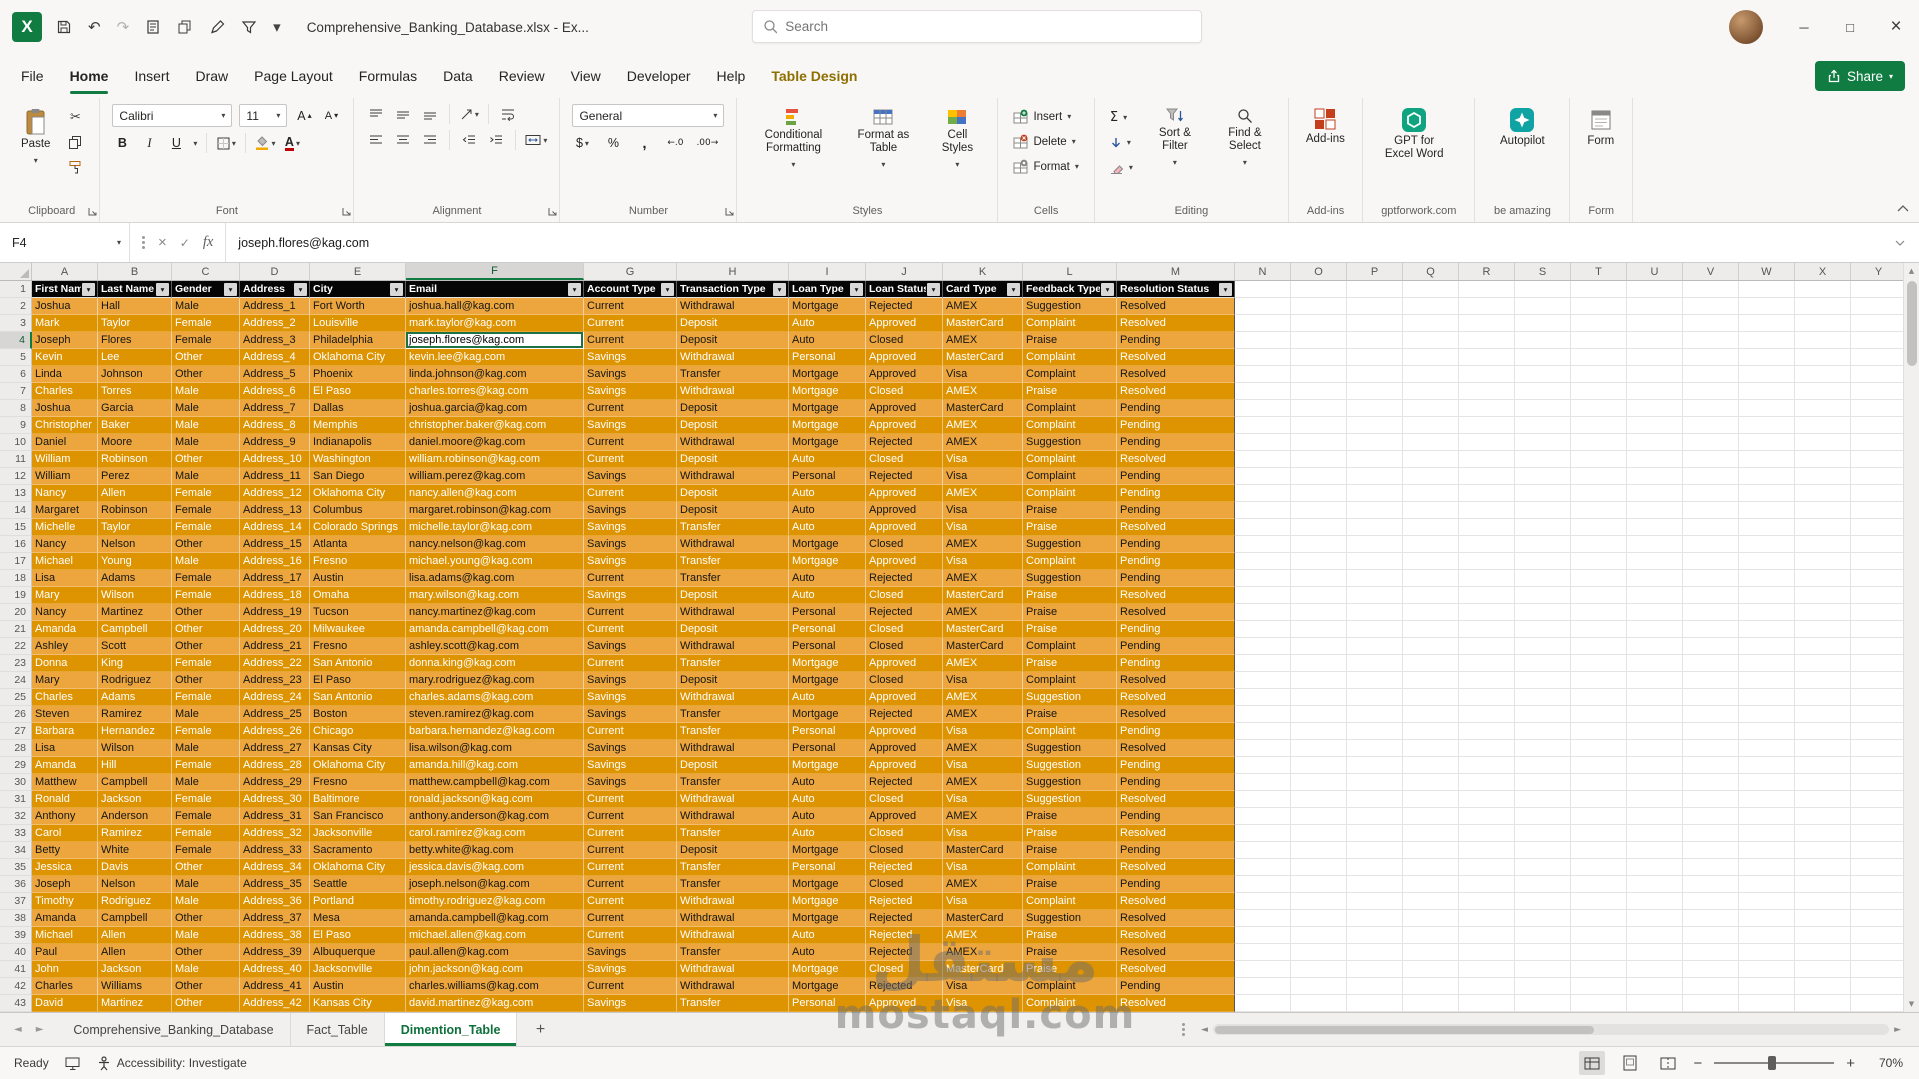  What do you see at coordinates (1655, 952) in the screenshot?
I see `cell-U40` at bounding box center [1655, 952].